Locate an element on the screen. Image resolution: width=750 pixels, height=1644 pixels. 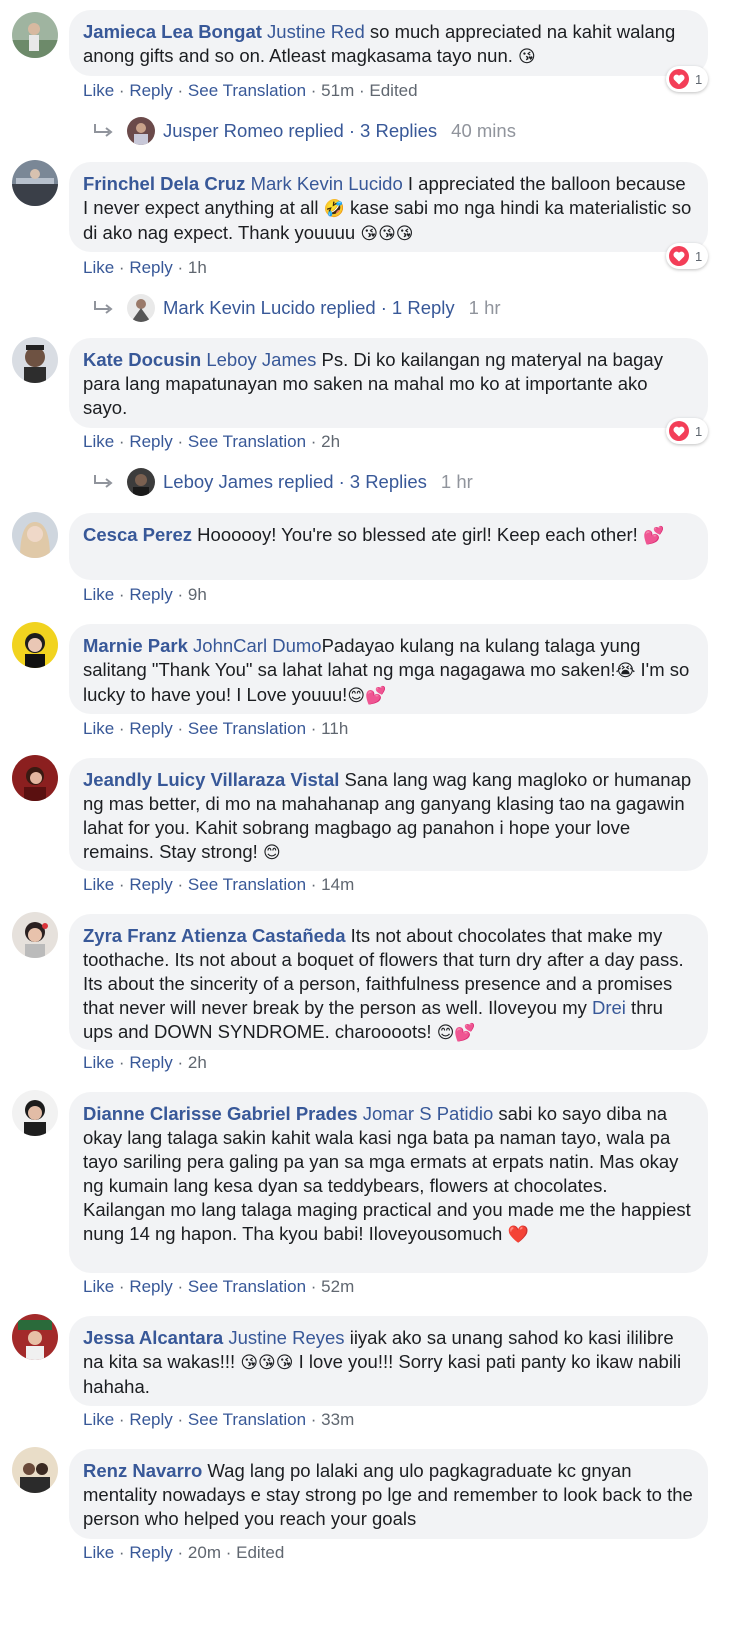
comment-time: 9h is located at coordinates (197, 594).